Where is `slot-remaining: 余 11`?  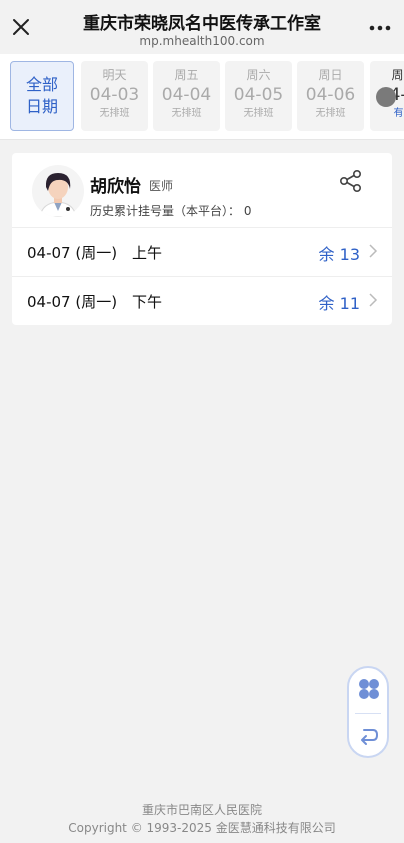 slot-remaining: 余 11 is located at coordinates (339, 303).